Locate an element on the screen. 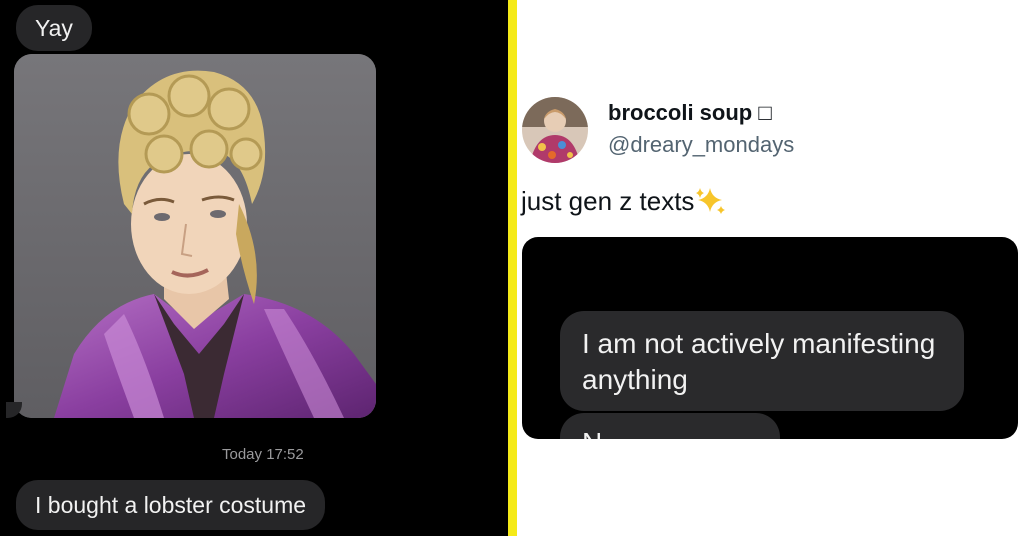 The height and width of the screenshot is (536, 1024). display-name: broccoli soup □ is located at coordinates (690, 113).